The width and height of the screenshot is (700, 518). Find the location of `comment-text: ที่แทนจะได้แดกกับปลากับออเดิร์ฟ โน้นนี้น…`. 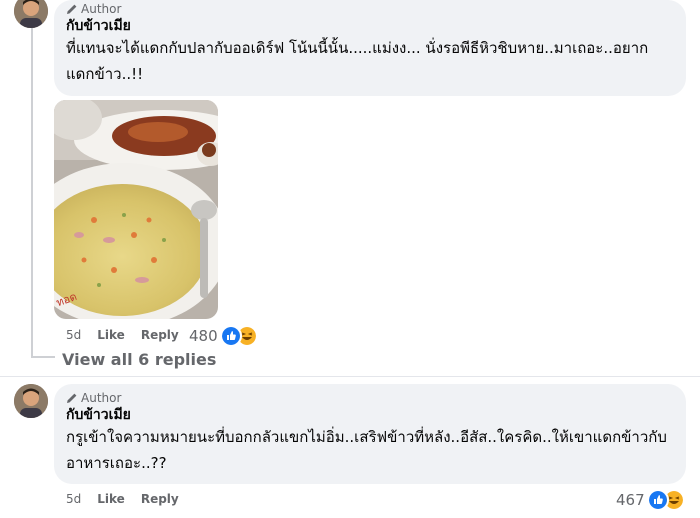

comment-text: ที่แทนจะได้แดกกับปลากับออเดิร์ฟ โน้นนี้น… is located at coordinates (357, 61).